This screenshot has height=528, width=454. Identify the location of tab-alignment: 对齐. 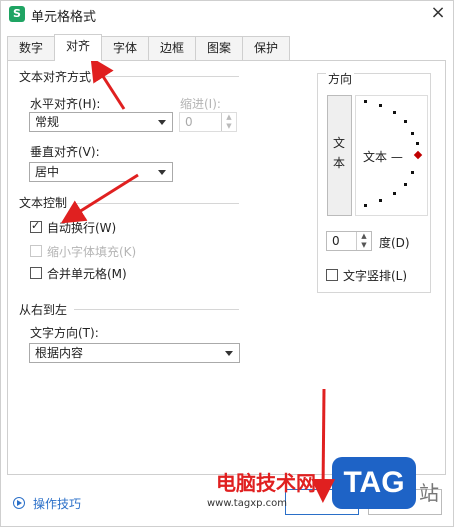
(78, 47).